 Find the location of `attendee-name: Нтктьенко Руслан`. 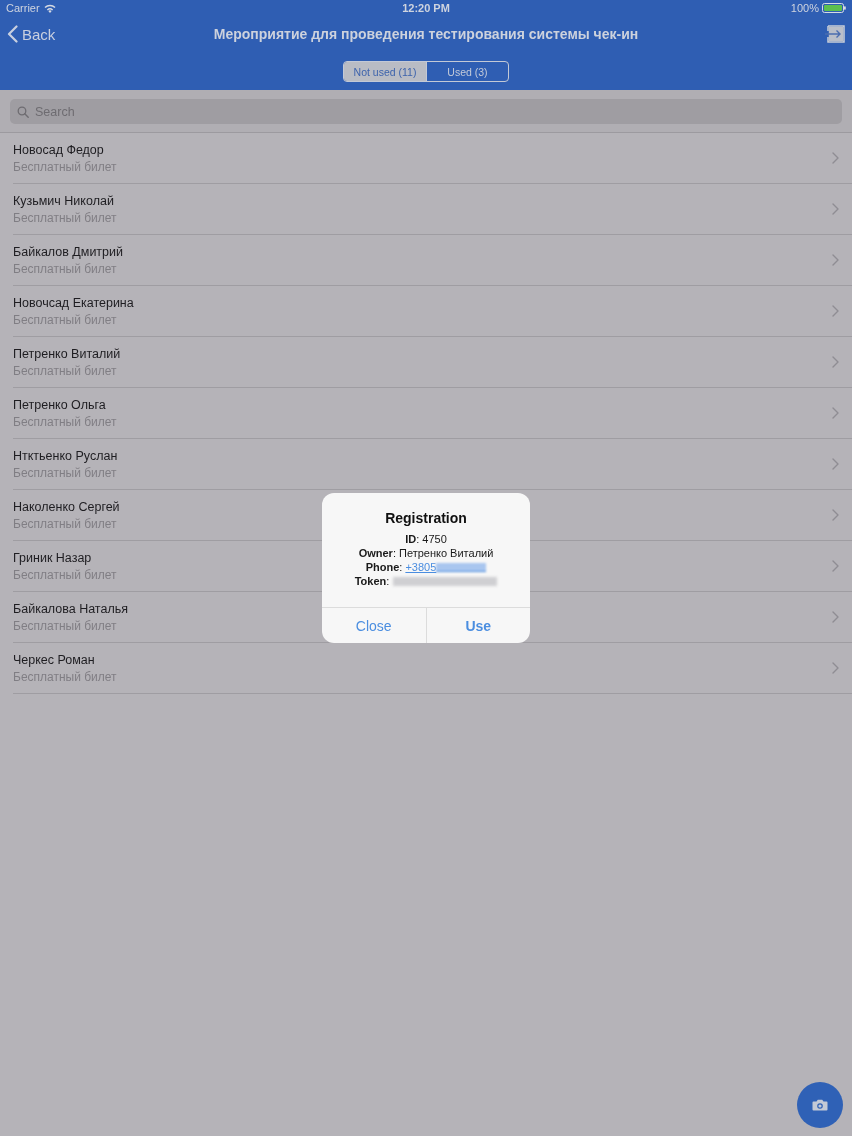

attendee-name: Нтктьенко Руслан is located at coordinates (65, 456).